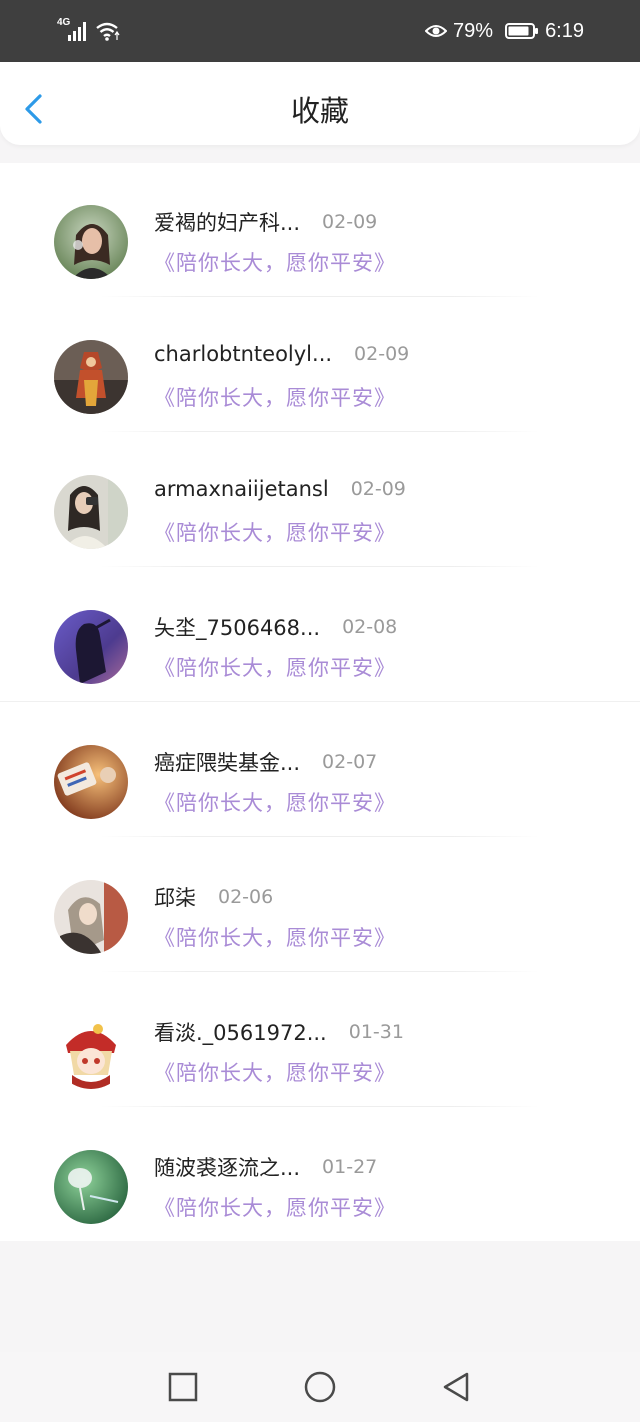 The image size is (640, 1422). Describe the element at coordinates (246, 897) in the screenshot. I see `item-date: 02-06` at that location.